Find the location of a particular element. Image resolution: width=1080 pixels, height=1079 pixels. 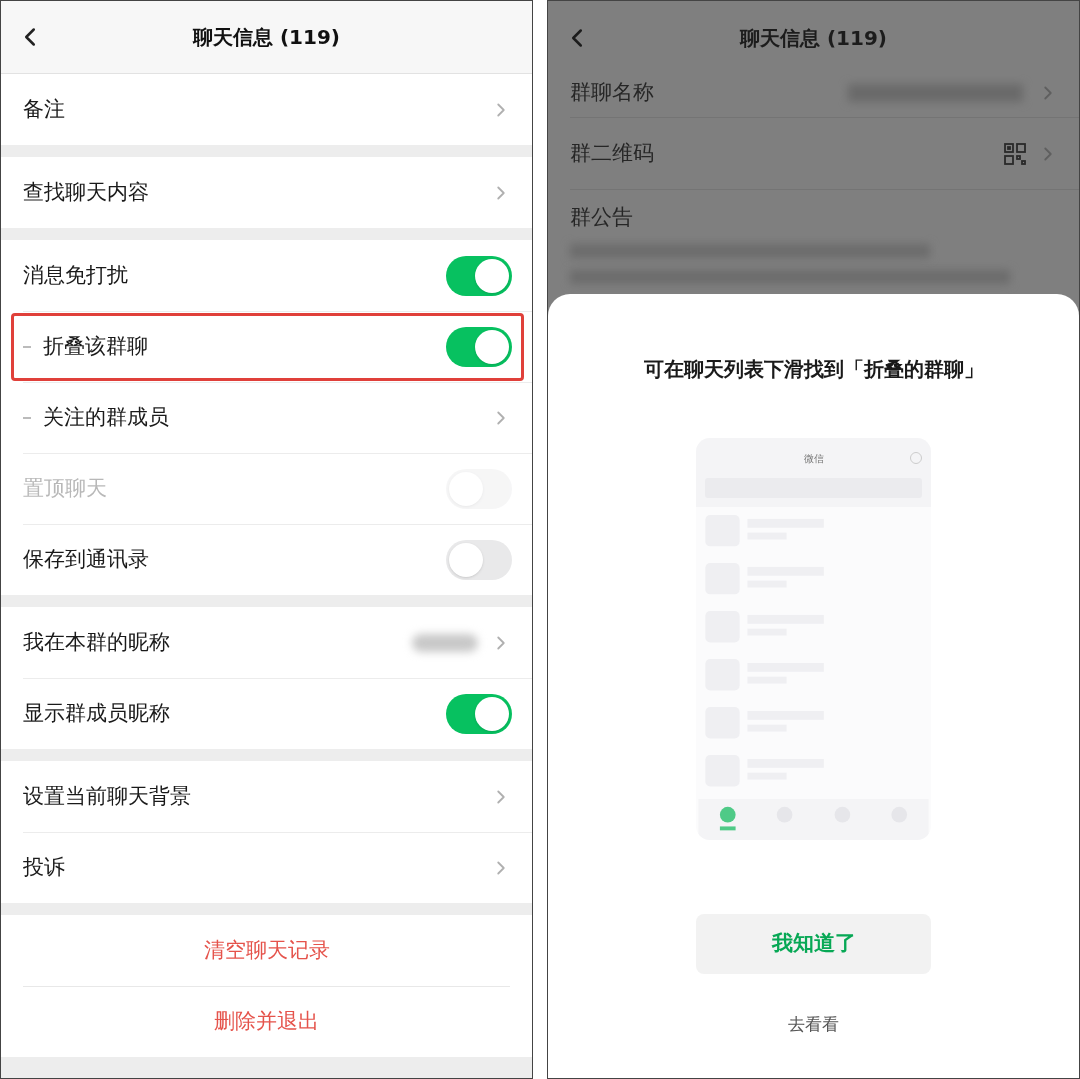

got-it-button: 我知道了 is located at coordinates (813, 944).